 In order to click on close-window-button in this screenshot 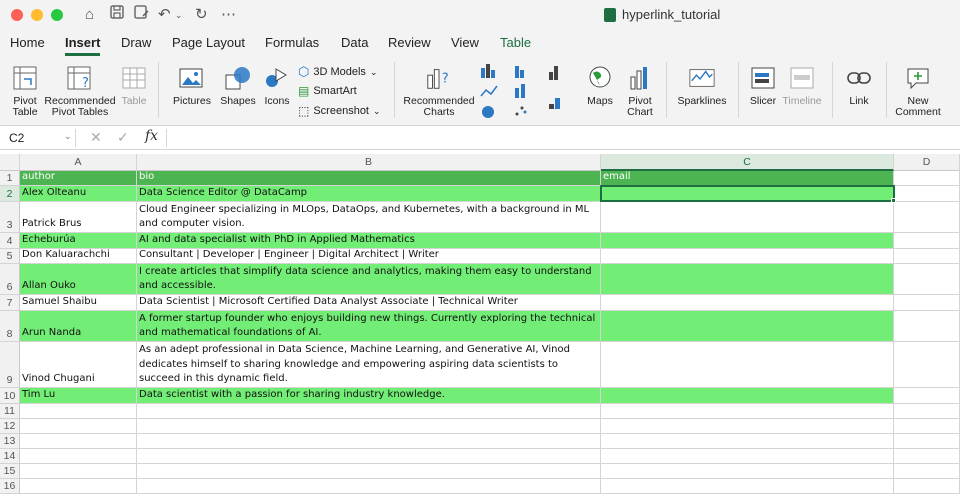, I will do `click(17, 15)`.